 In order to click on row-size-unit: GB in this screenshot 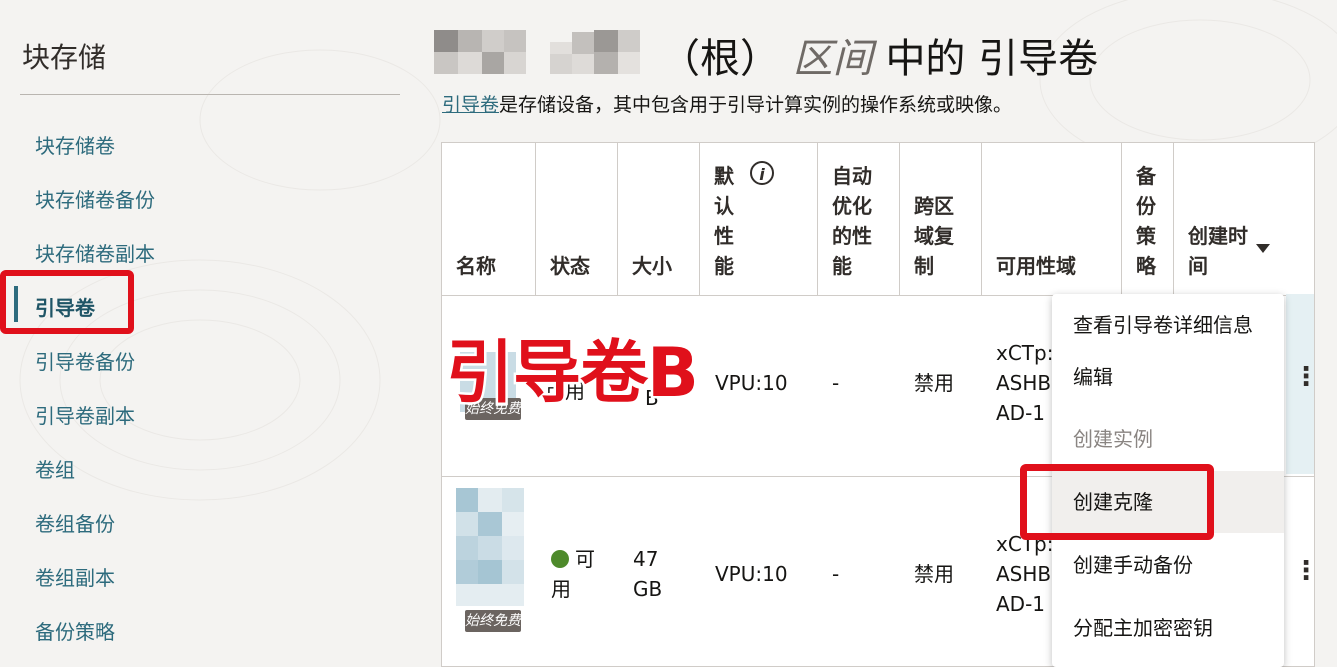, I will do `click(648, 589)`.